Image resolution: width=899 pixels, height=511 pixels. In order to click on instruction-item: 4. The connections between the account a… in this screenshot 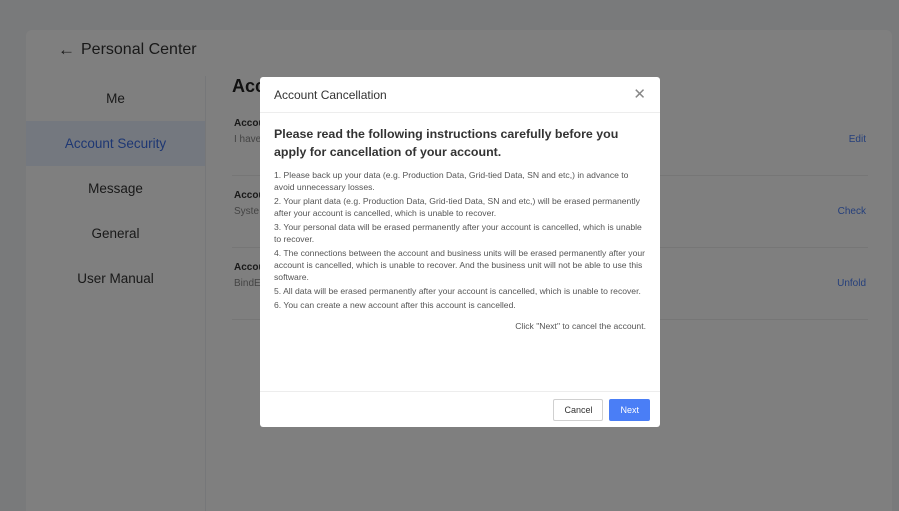, I will do `click(460, 265)`.